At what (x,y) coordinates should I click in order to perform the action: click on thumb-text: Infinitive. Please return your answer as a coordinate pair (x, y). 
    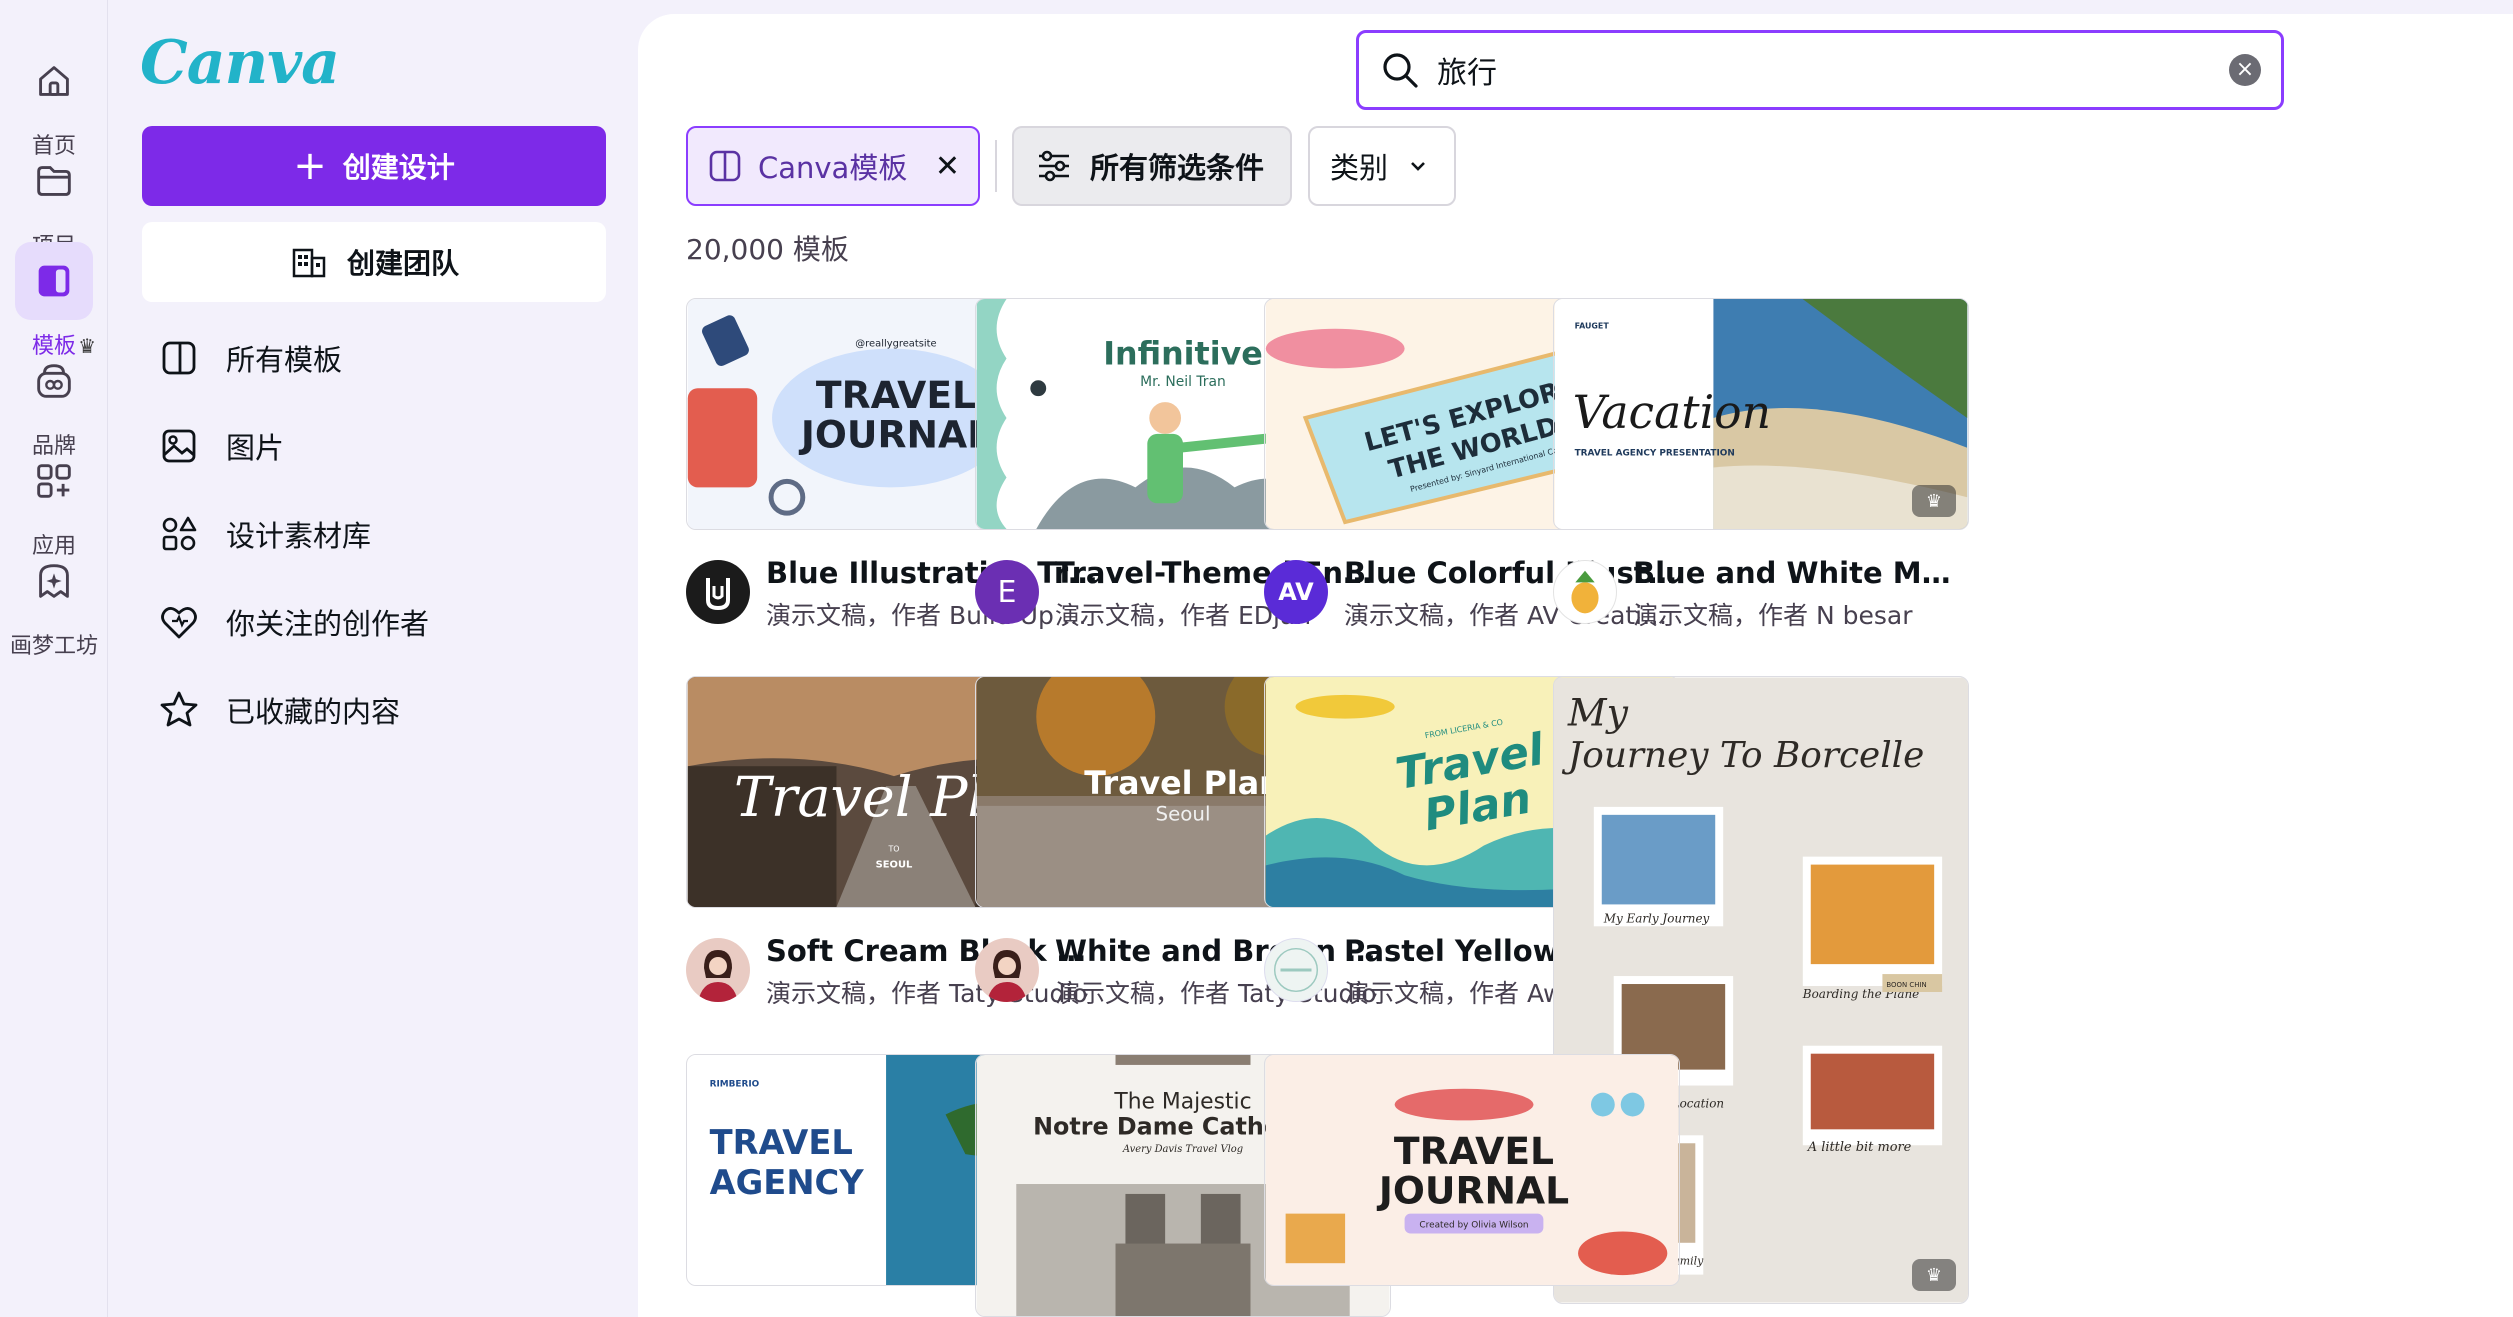
    Looking at the image, I should click on (1183, 354).